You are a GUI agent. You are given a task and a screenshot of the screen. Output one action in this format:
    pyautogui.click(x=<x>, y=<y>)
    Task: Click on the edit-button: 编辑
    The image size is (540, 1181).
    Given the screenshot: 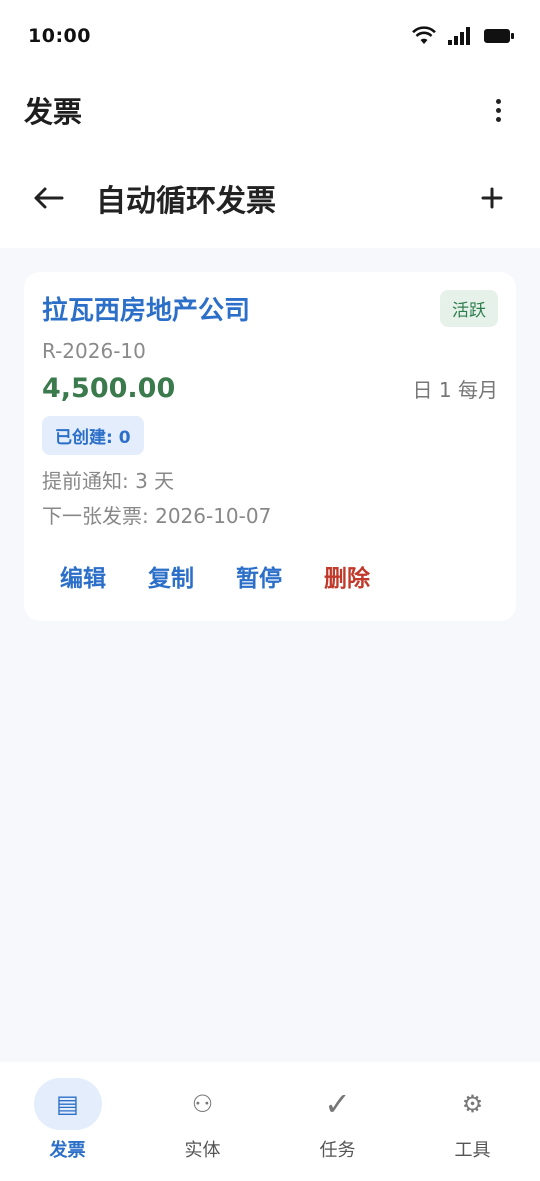 What is the action you would take?
    pyautogui.click(x=83, y=576)
    